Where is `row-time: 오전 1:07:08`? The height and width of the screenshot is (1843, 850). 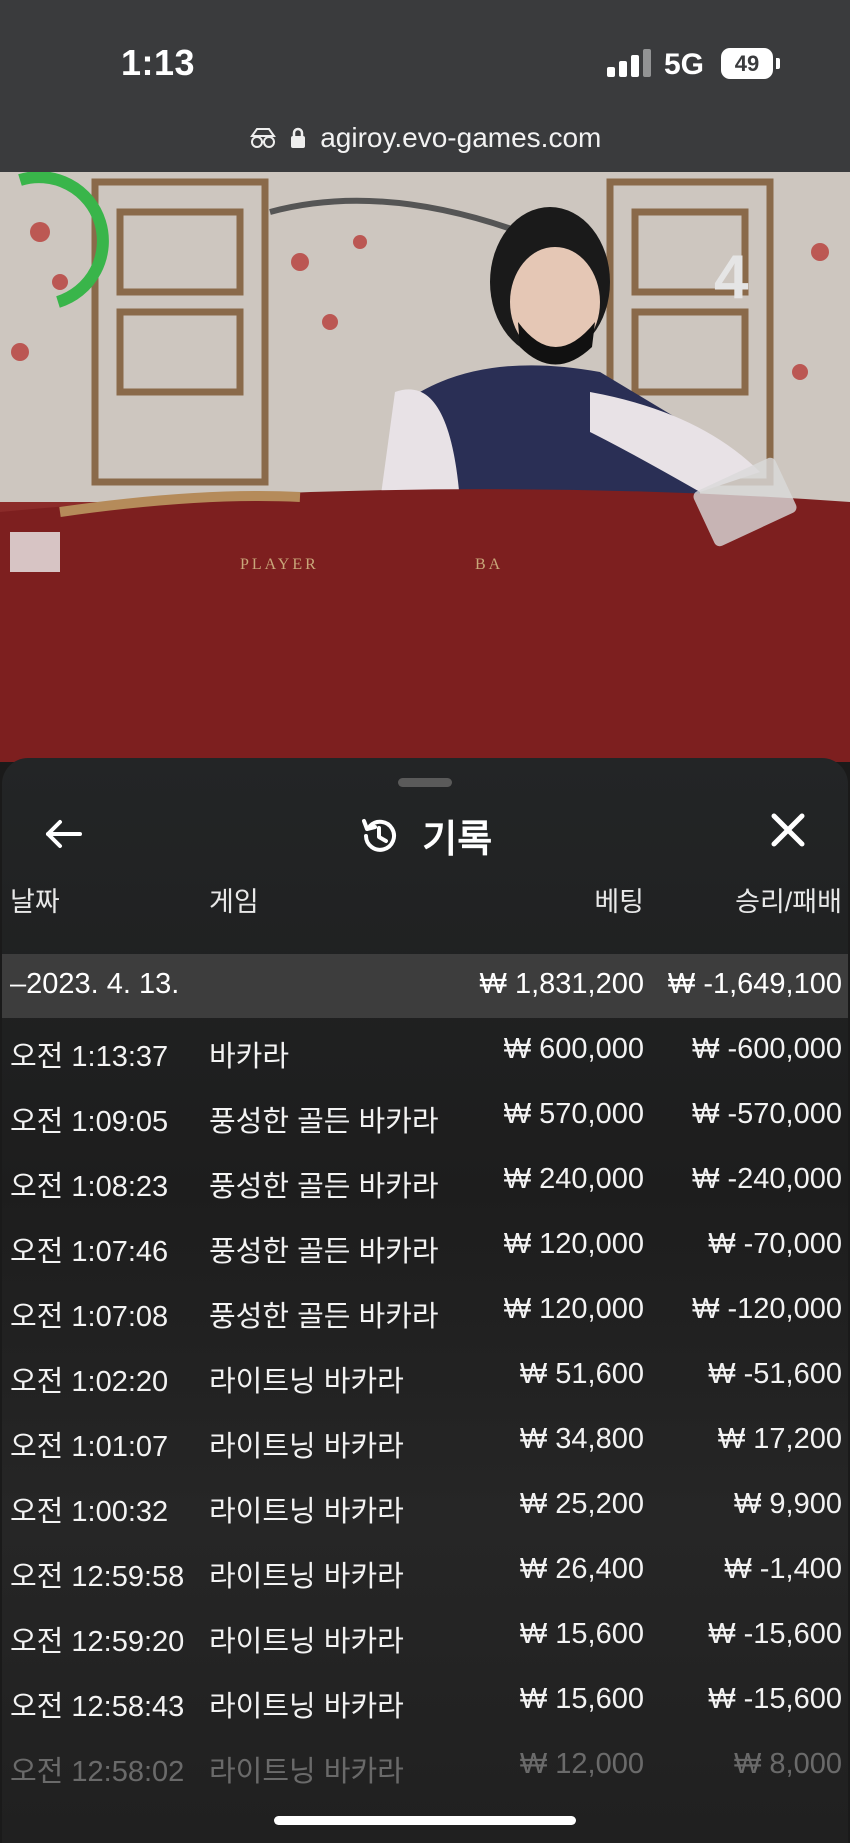 row-time: 오전 1:07:08 is located at coordinates (89, 1317).